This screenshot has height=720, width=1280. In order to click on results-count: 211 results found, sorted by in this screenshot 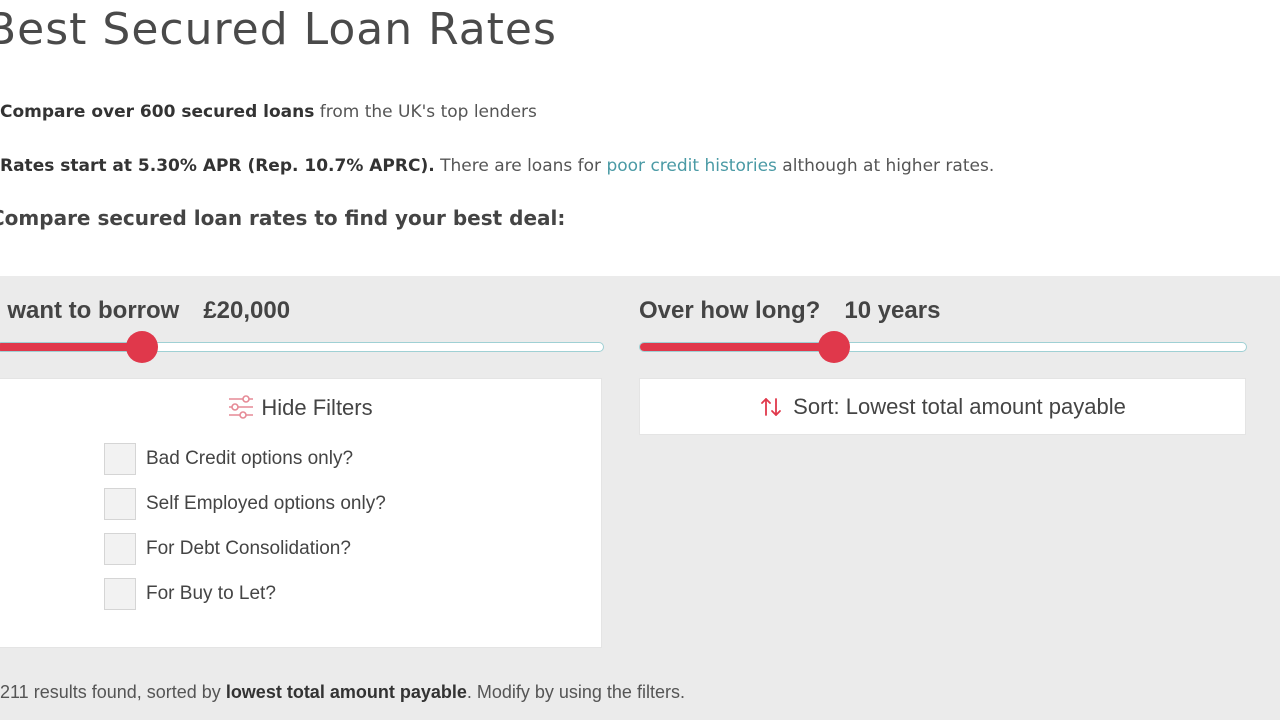, I will do `click(113, 692)`.